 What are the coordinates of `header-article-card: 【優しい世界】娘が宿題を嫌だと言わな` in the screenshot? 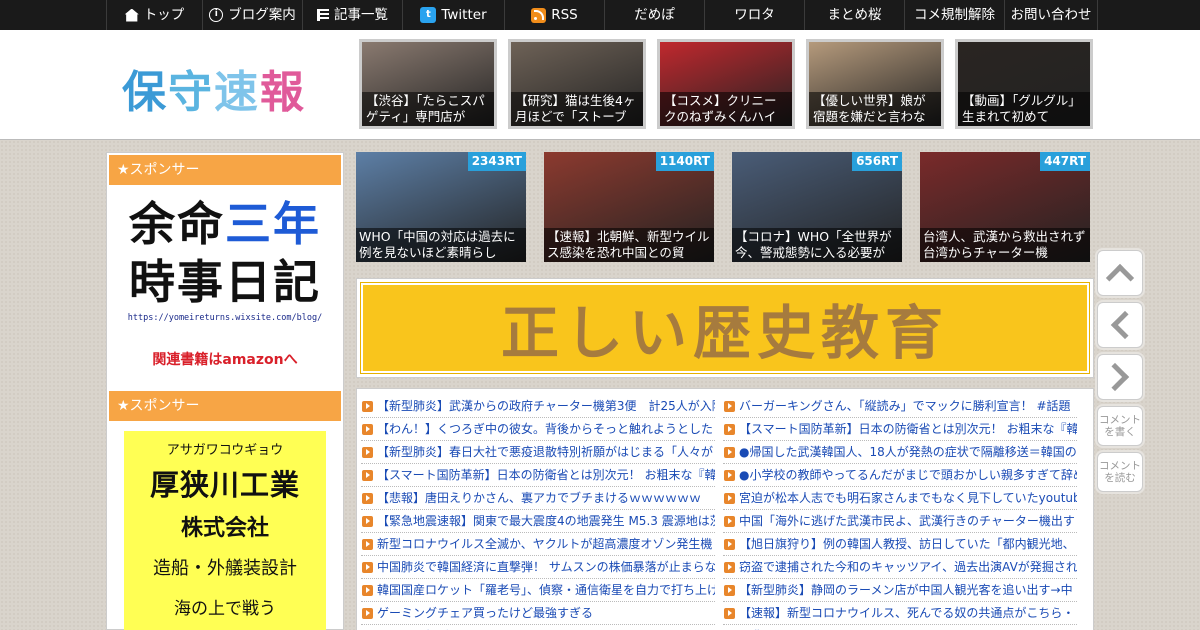 It's located at (875, 84).